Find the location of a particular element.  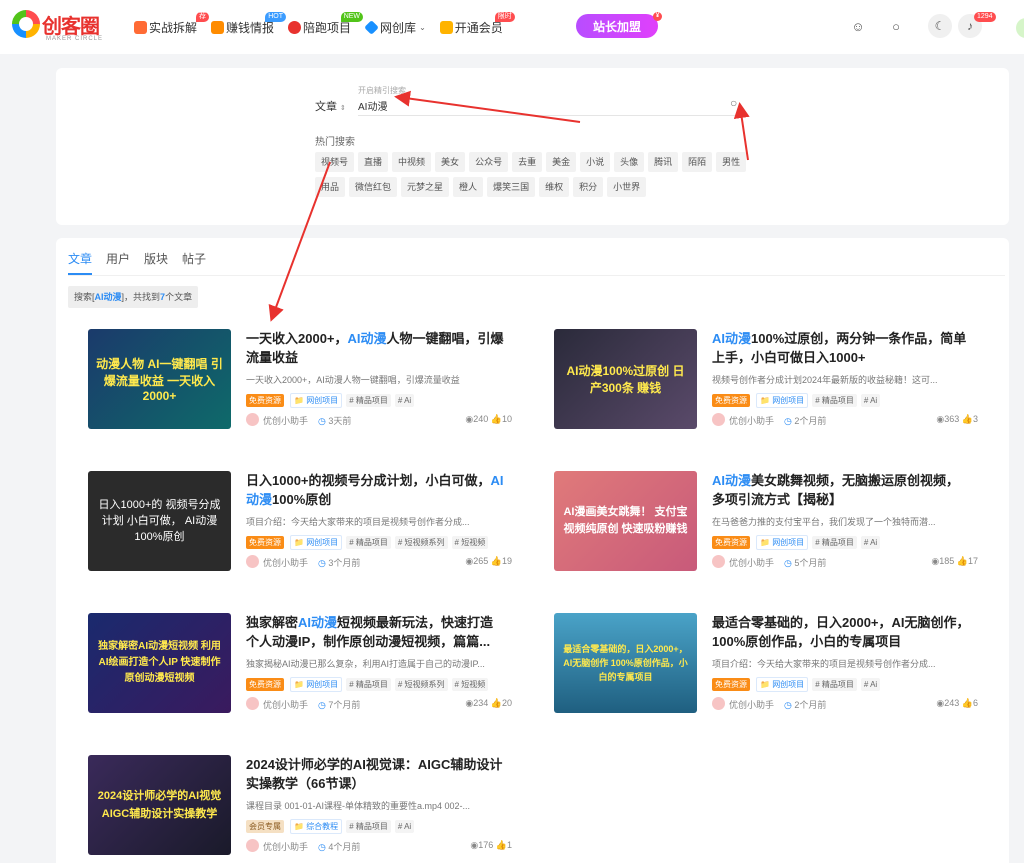

hot-tag: 直播 is located at coordinates (373, 162).